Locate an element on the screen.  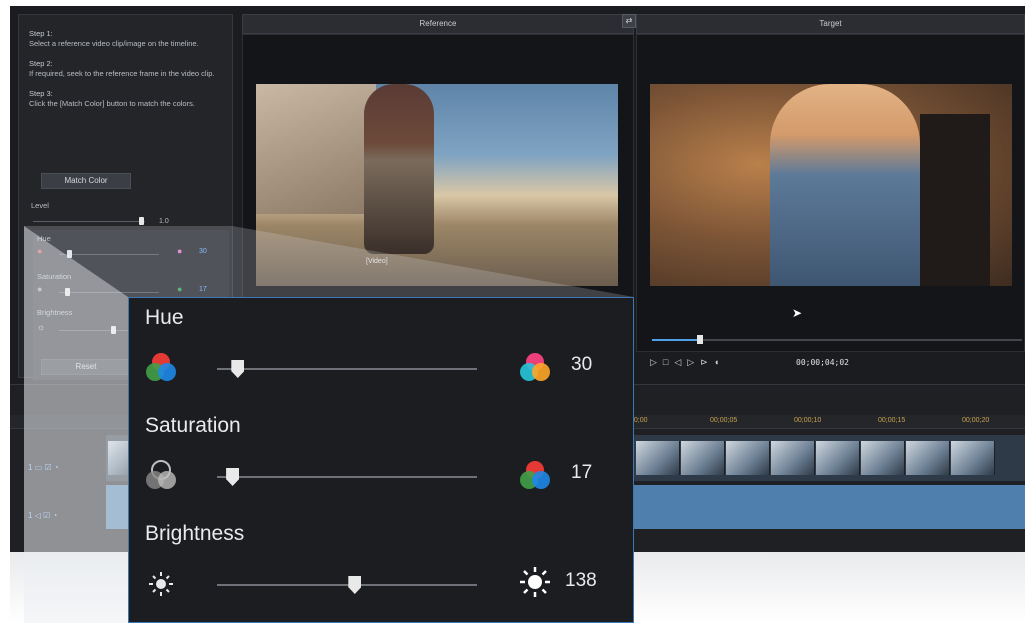
hue-label: Hue is located at coordinates (164, 317).